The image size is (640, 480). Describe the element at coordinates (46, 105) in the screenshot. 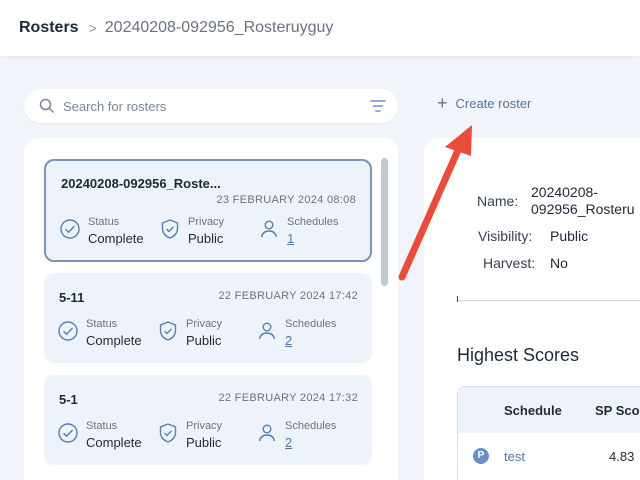

I see `search-icon` at that location.